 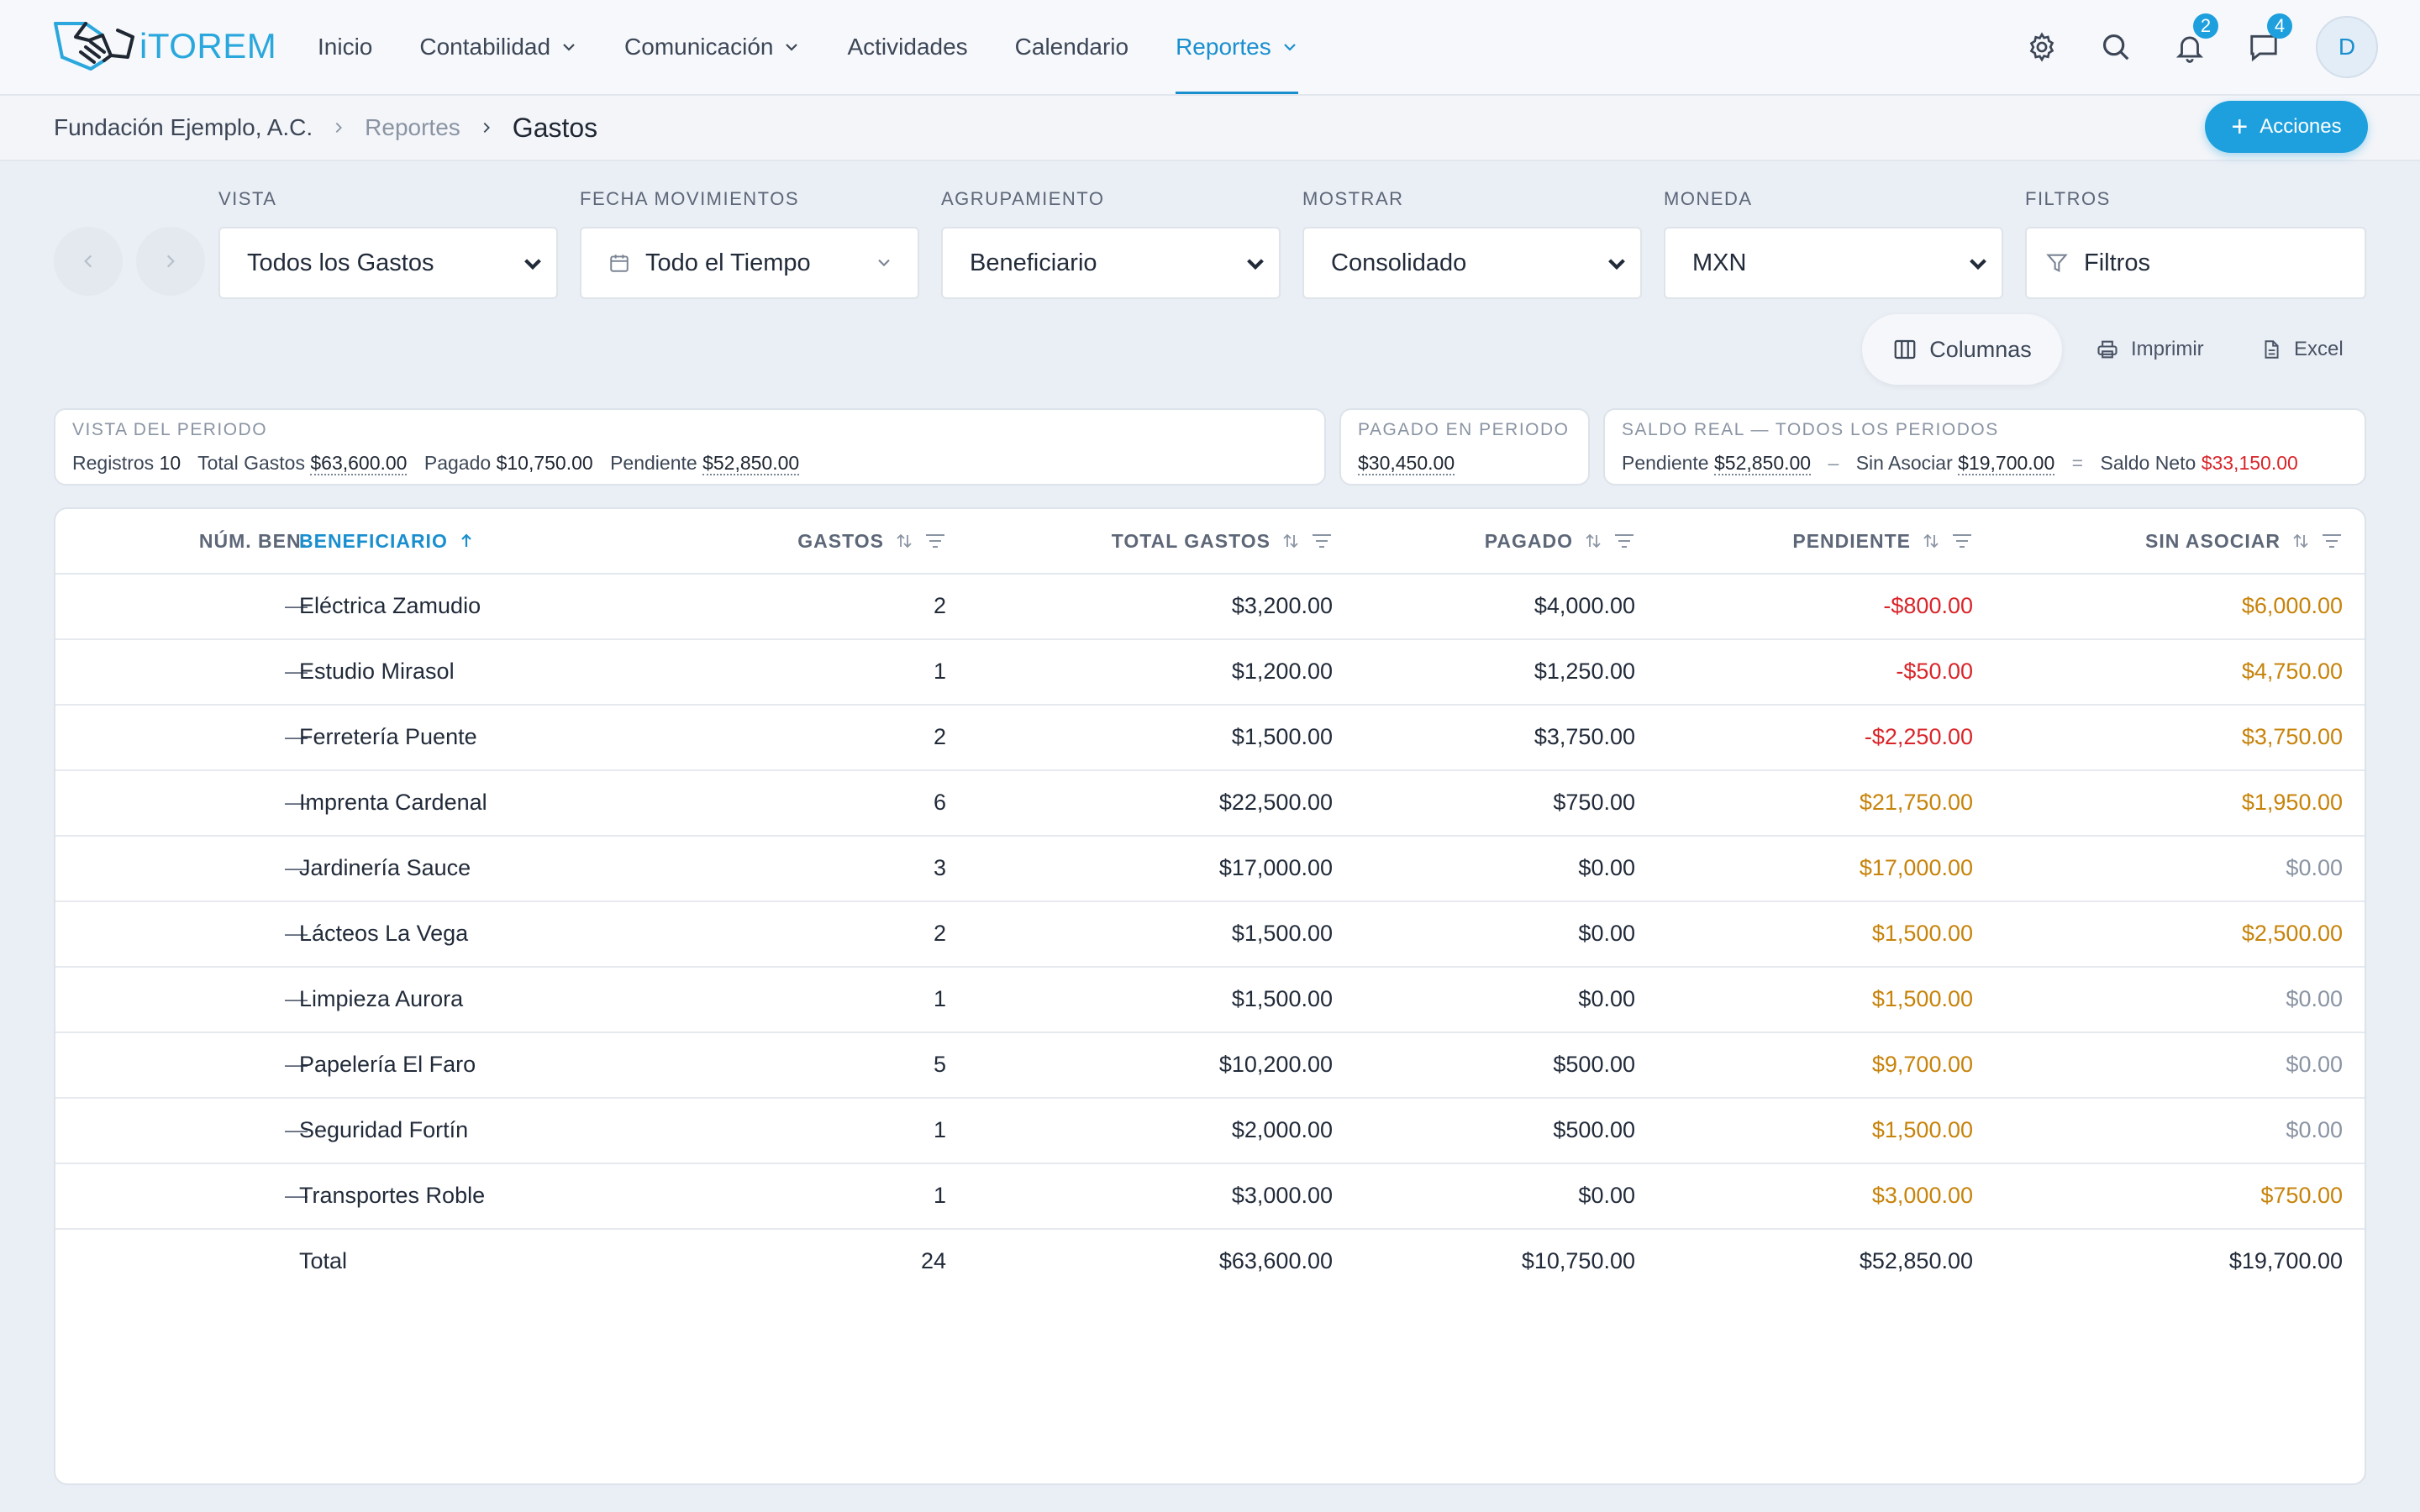 What do you see at coordinates (1033, 262) in the screenshot?
I see `select-value: Beneficiario` at bounding box center [1033, 262].